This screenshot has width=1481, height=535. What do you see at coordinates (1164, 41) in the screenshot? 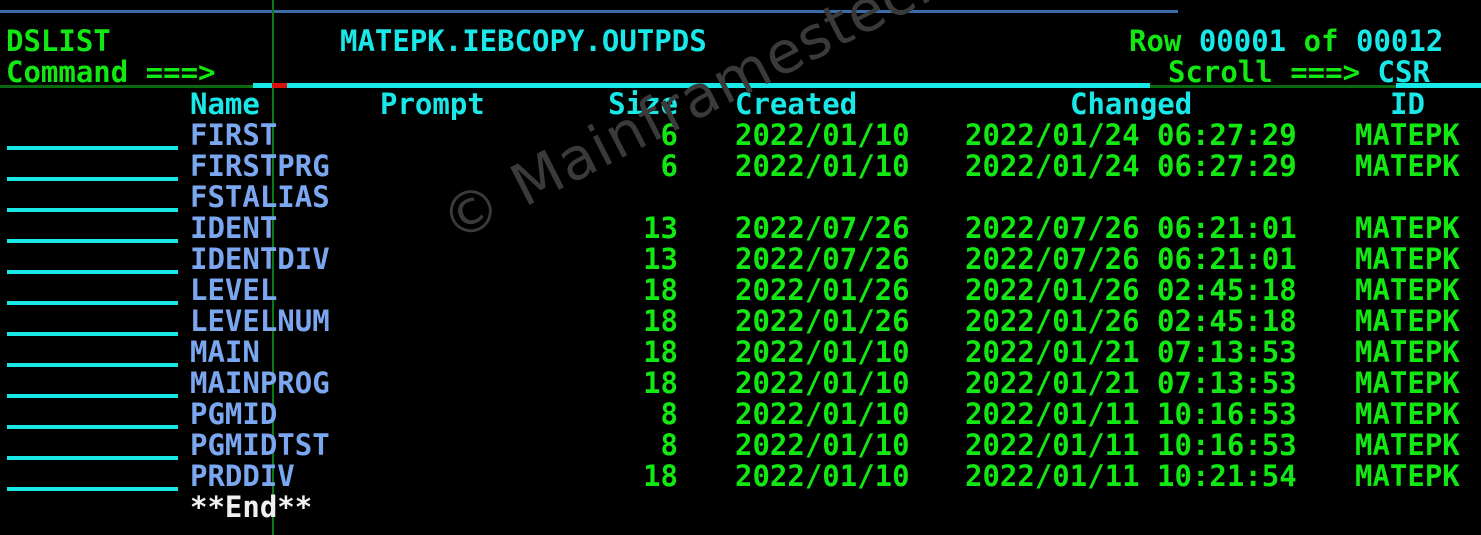
I see `row-indicator-row-word: Row` at bounding box center [1164, 41].